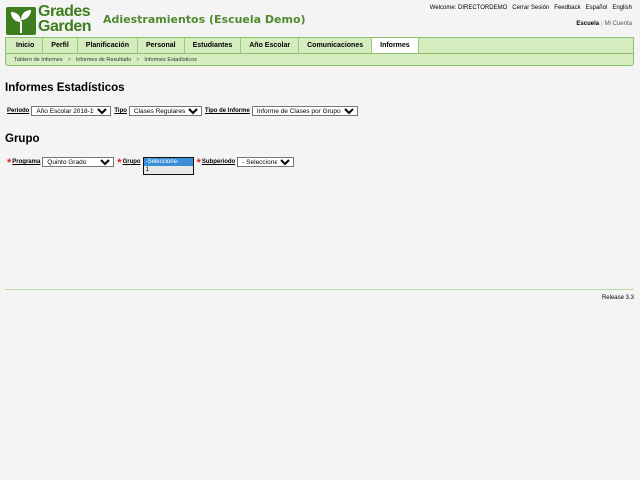 The height and width of the screenshot is (480, 640). What do you see at coordinates (213, 45) in the screenshot?
I see `tab-estudiantes: Estudiantes` at bounding box center [213, 45].